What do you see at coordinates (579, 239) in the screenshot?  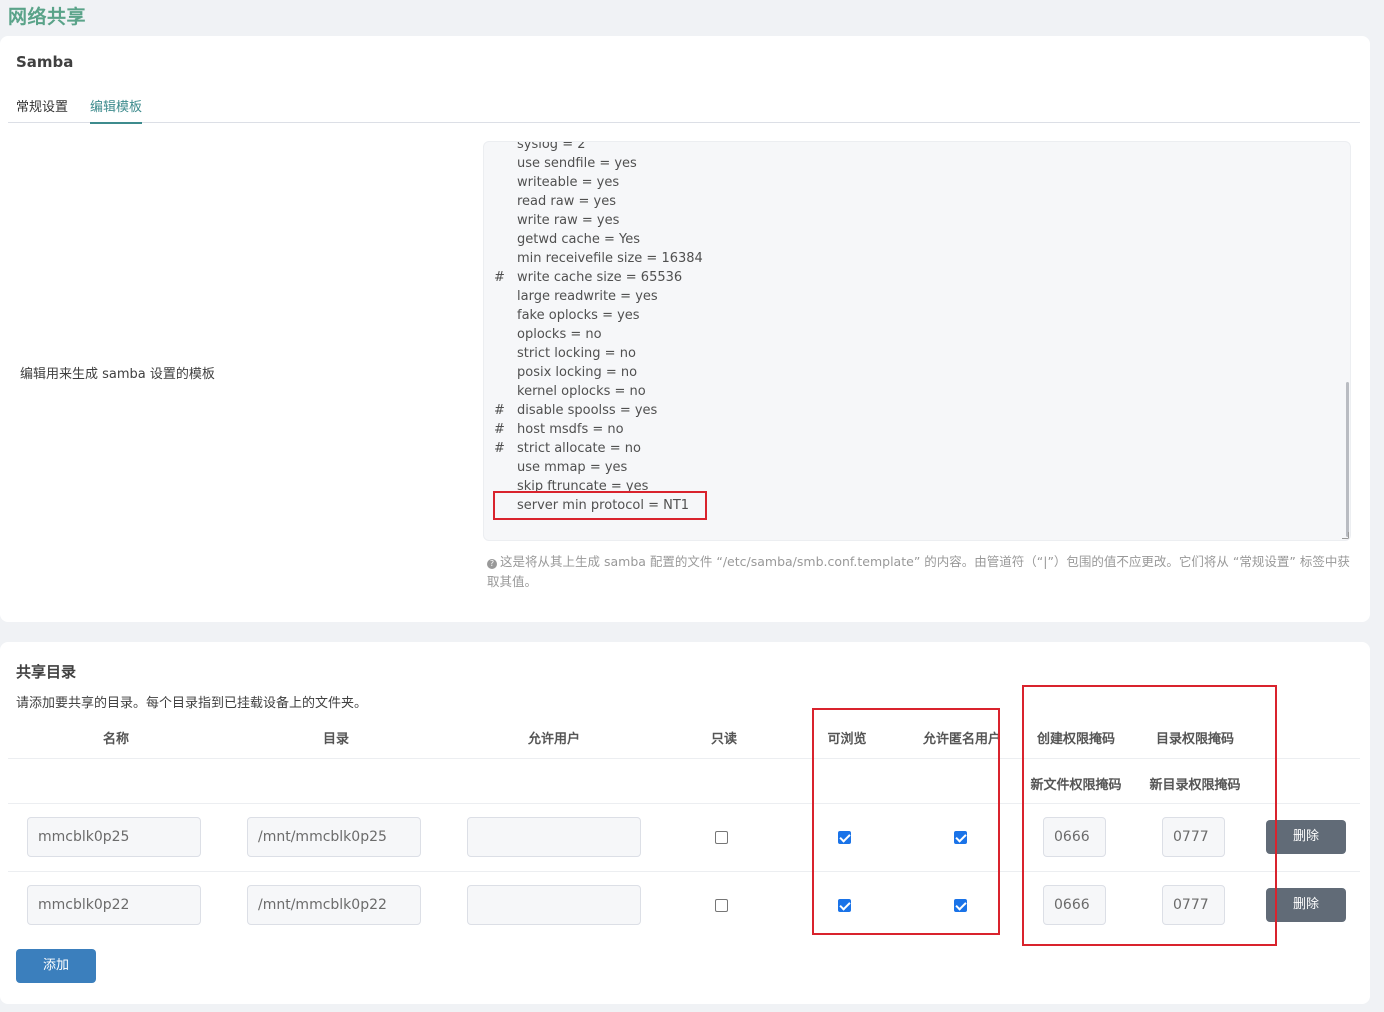 I see `template-line-text: getwd cache = Yes` at bounding box center [579, 239].